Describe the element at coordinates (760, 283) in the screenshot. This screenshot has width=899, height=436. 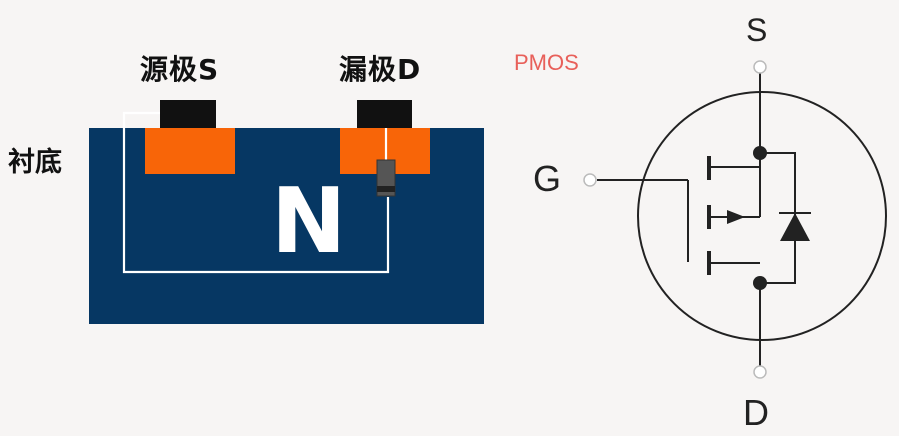
I see `drain-junction-dot` at that location.